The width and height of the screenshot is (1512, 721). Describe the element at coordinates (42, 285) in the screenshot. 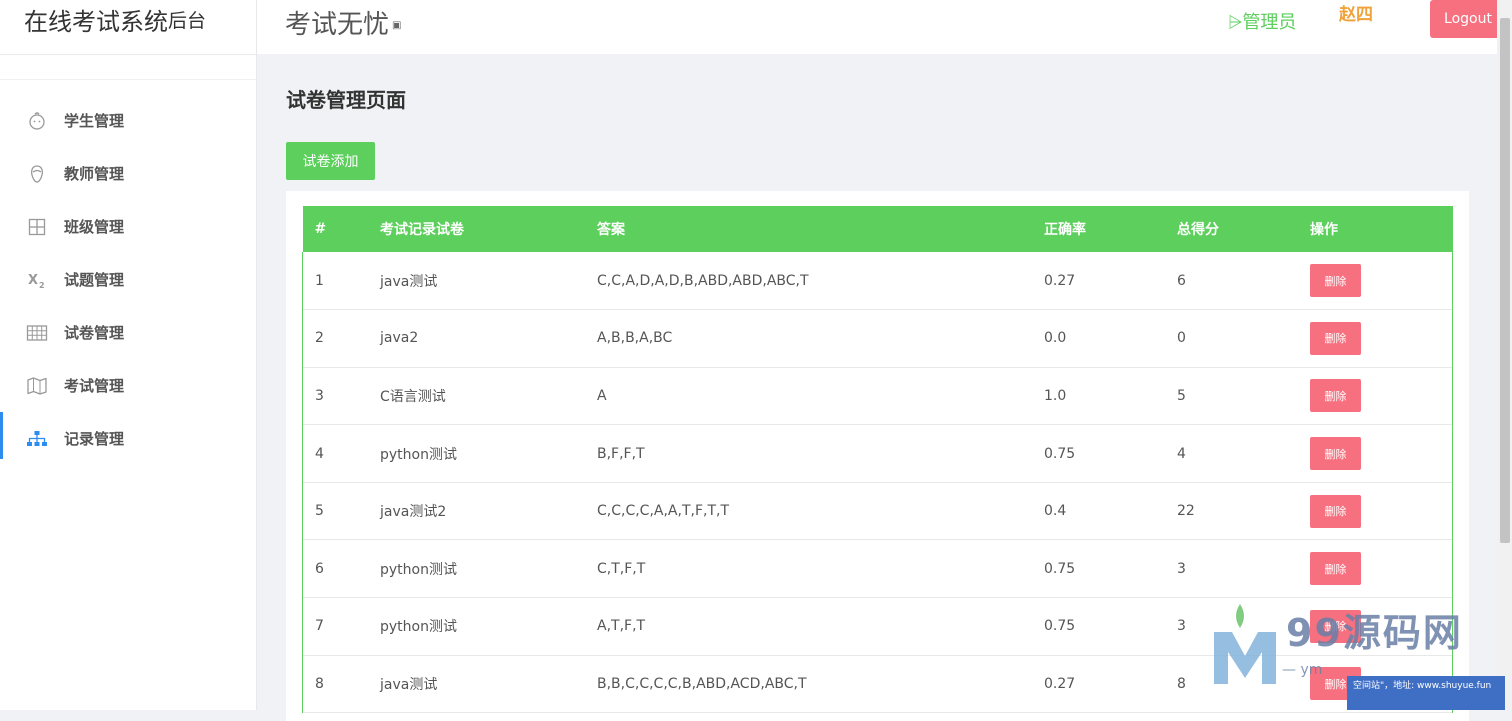

I see `svg-text: 2` at that location.